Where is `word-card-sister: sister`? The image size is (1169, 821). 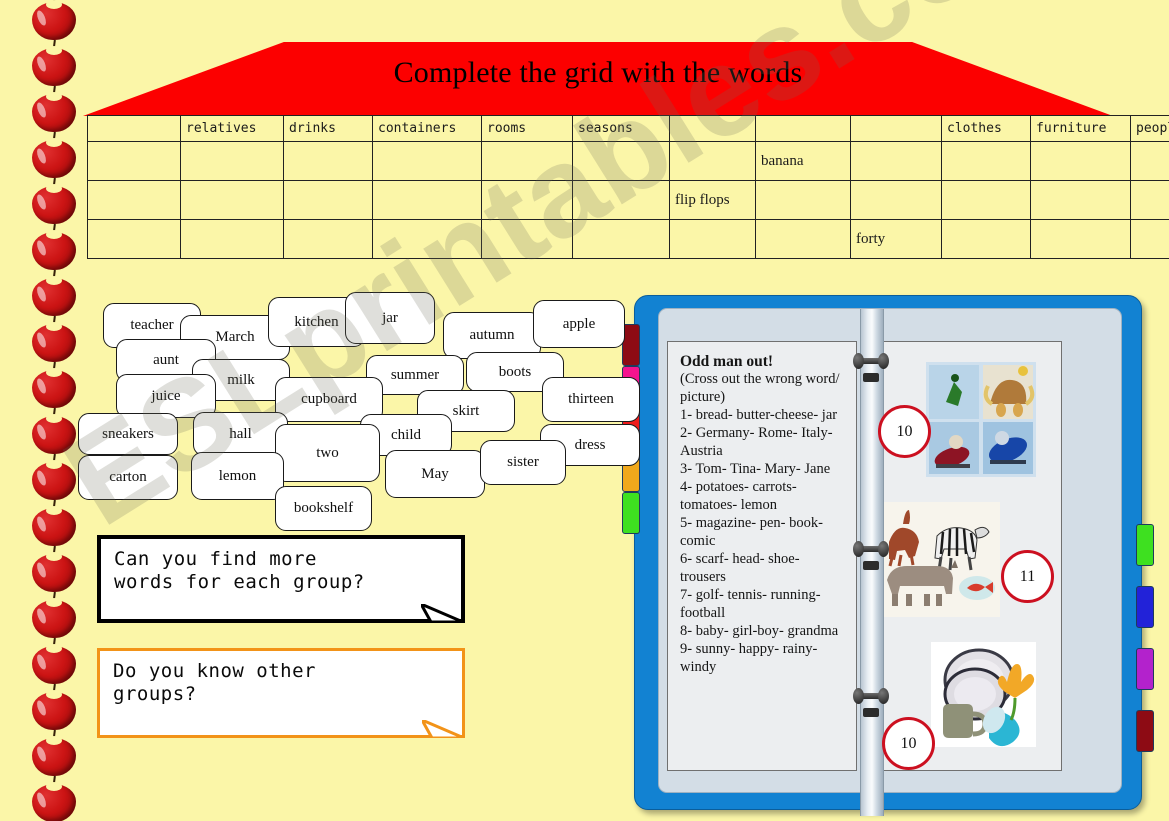
word-card-sister: sister is located at coordinates (523, 462).